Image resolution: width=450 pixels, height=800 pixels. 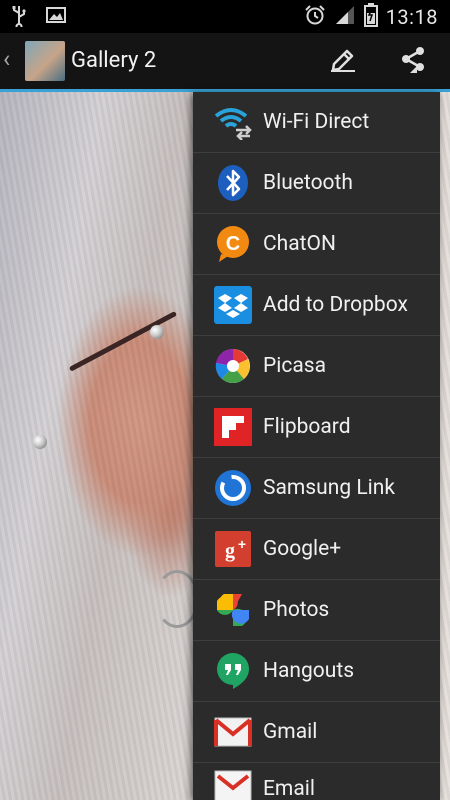 I want to click on share-item-picasa: Picasa, so click(x=316, y=366).